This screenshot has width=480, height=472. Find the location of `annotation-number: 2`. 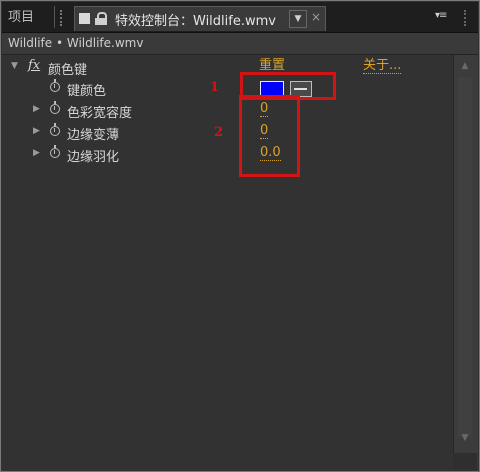

annotation-number: 2 is located at coordinates (219, 132).